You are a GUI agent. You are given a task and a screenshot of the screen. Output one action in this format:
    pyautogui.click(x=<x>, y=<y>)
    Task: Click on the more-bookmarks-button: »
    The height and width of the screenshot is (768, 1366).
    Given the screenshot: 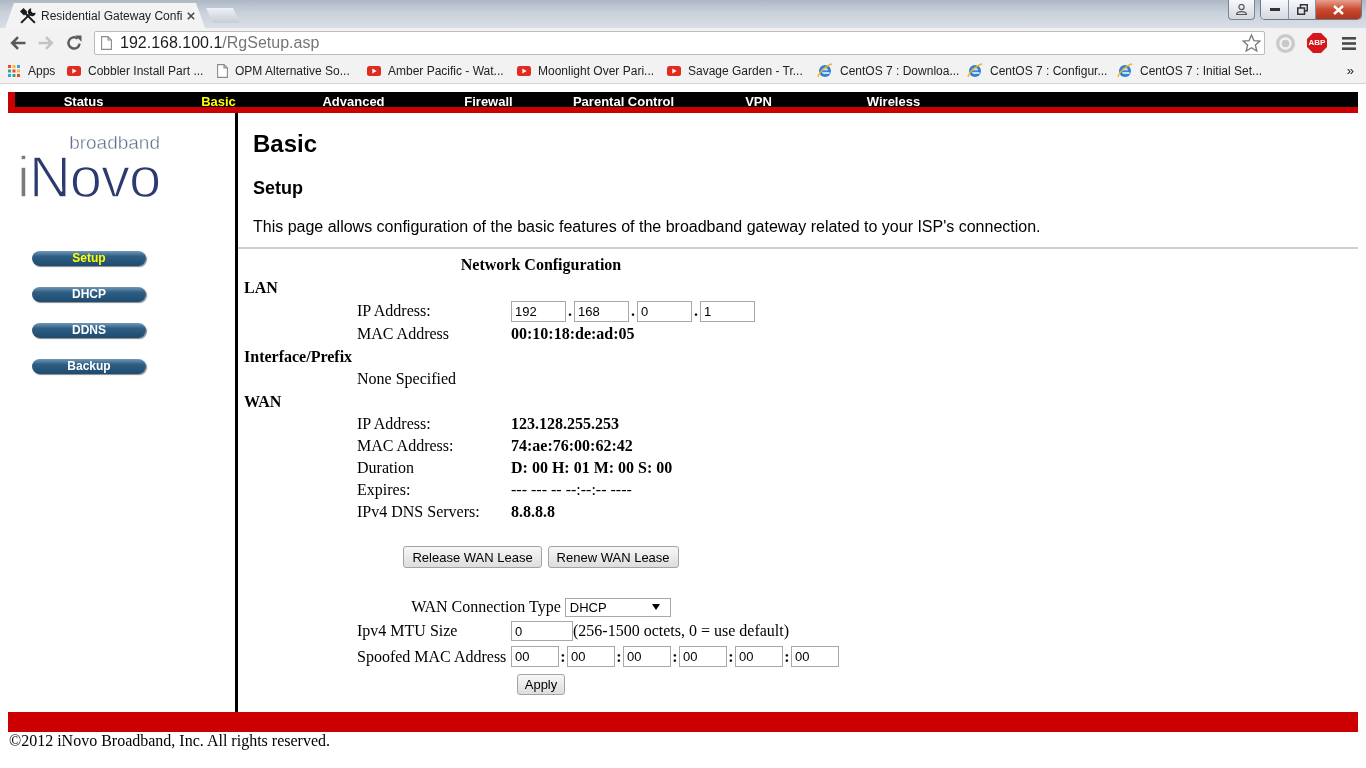 What is the action you would take?
    pyautogui.click(x=1350, y=70)
    